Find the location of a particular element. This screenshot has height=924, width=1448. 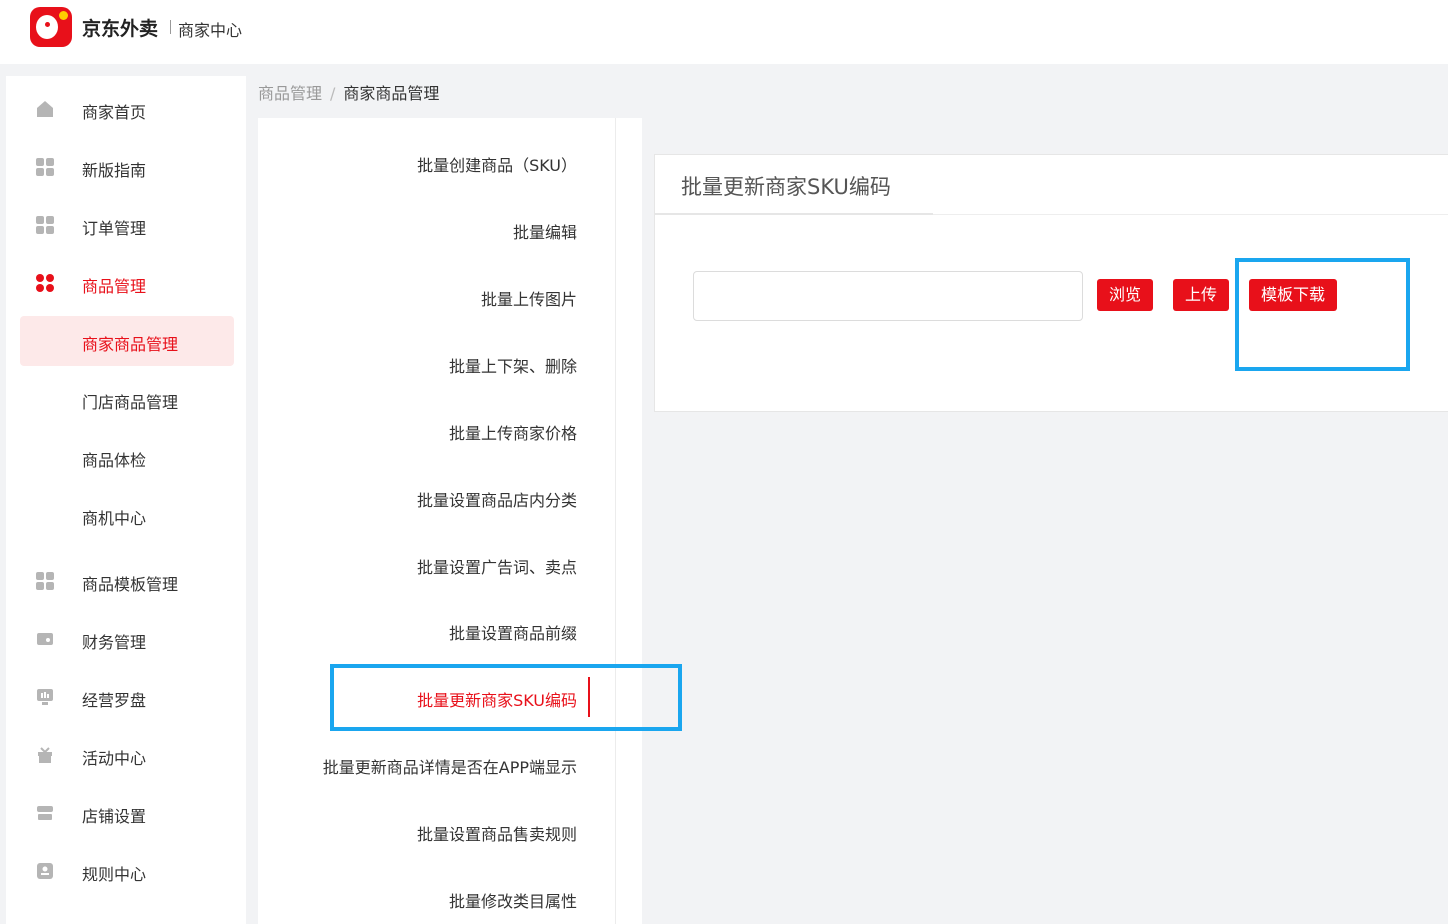

submenu-item-batch-ad-words: 批量设置广告词、卖点 is located at coordinates (497, 566).